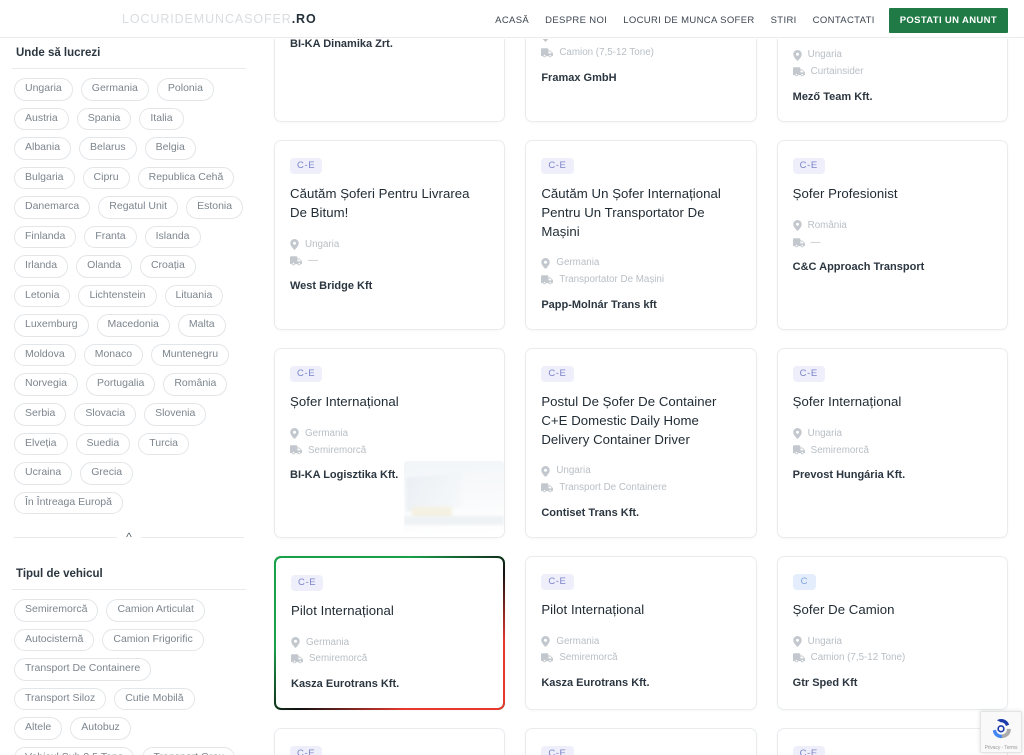 Image resolution: width=1024 pixels, height=755 pixels. I want to click on filter-chip-location-8: Belgia, so click(170, 148).